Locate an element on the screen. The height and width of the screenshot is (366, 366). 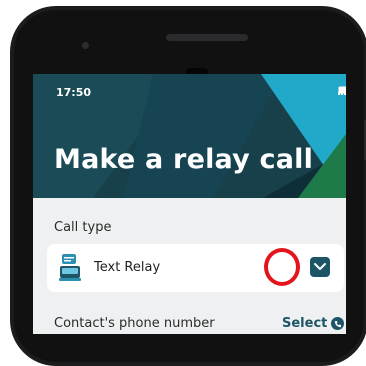
call-type-dropdown-button is located at coordinates (320, 267).